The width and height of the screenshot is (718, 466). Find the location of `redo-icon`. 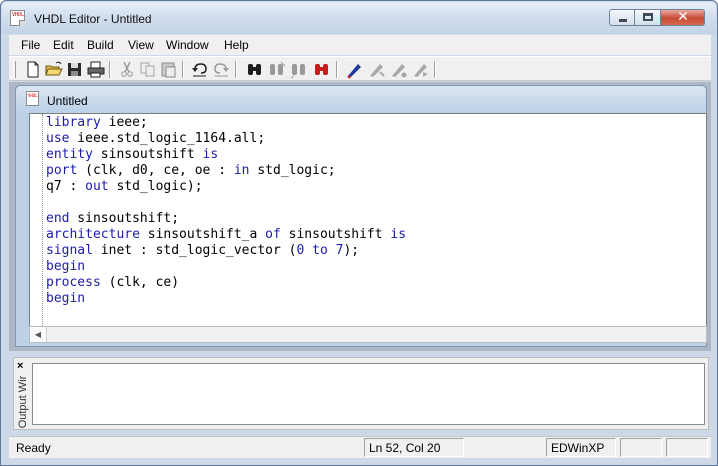

redo-icon is located at coordinates (221, 70).